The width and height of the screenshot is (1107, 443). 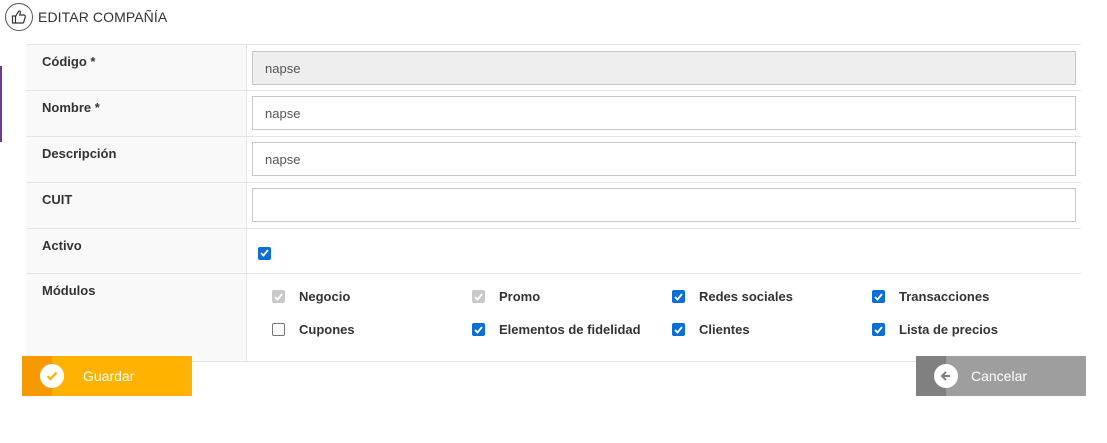 What do you see at coordinates (103, 17) in the screenshot?
I see `page-title: EDITAR COMPAÑÍA` at bounding box center [103, 17].